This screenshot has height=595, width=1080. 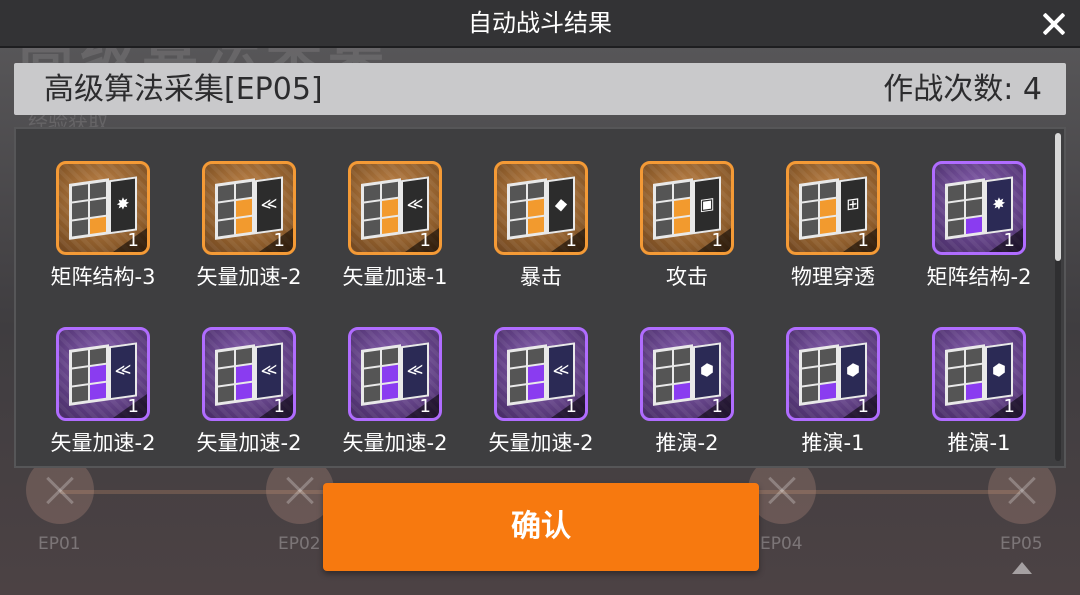 What do you see at coordinates (103, 277) in the screenshot?
I see `reward-item-name: 矩阵结构-3` at bounding box center [103, 277].